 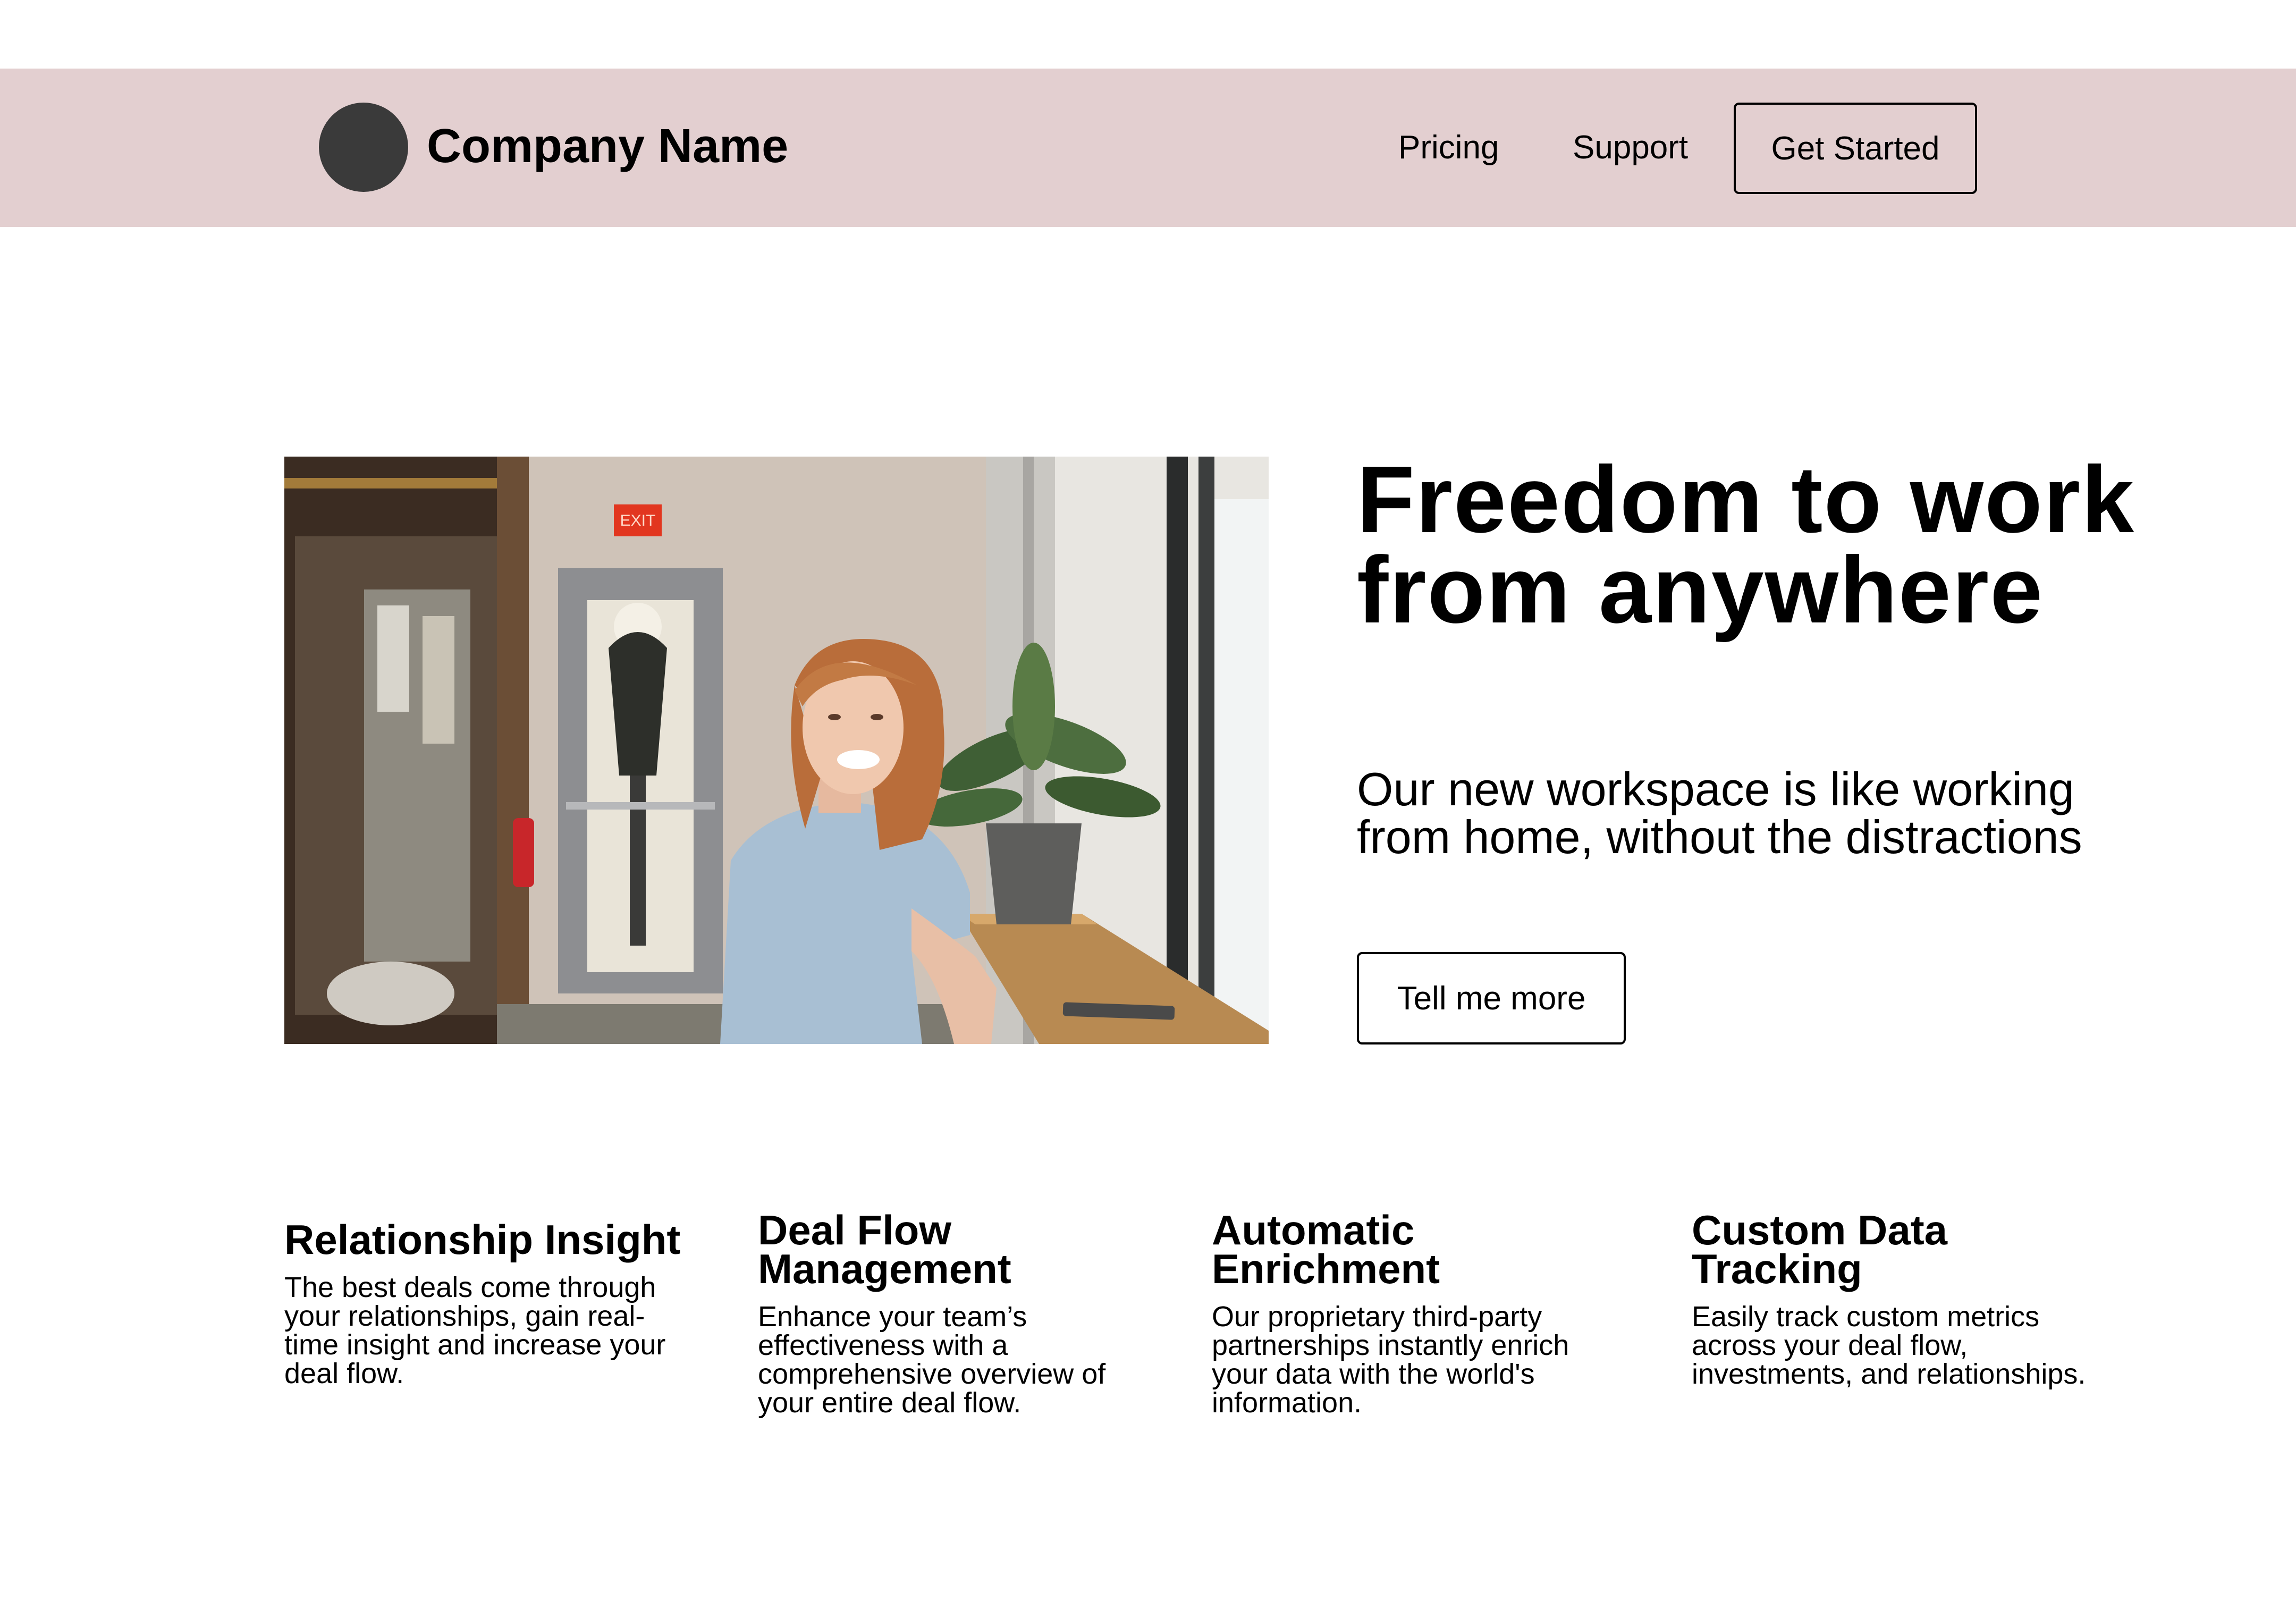 What do you see at coordinates (1746, 545) in the screenshot?
I see `hero-title: Freedom to work from anywhere` at bounding box center [1746, 545].